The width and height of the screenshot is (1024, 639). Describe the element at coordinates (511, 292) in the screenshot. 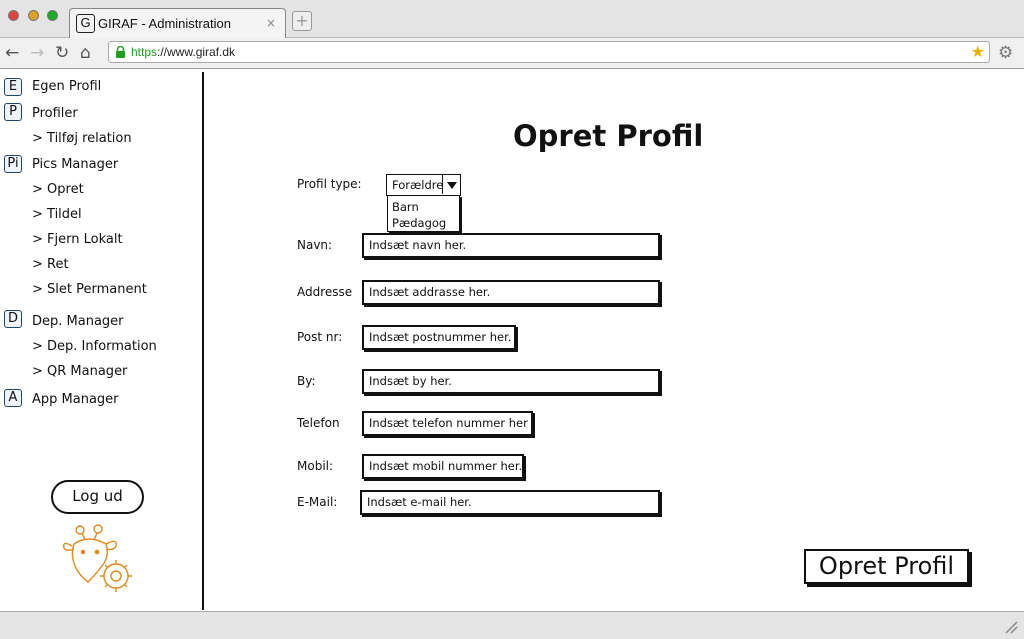

I see `address-input: Indsæt addrasse her.` at that location.